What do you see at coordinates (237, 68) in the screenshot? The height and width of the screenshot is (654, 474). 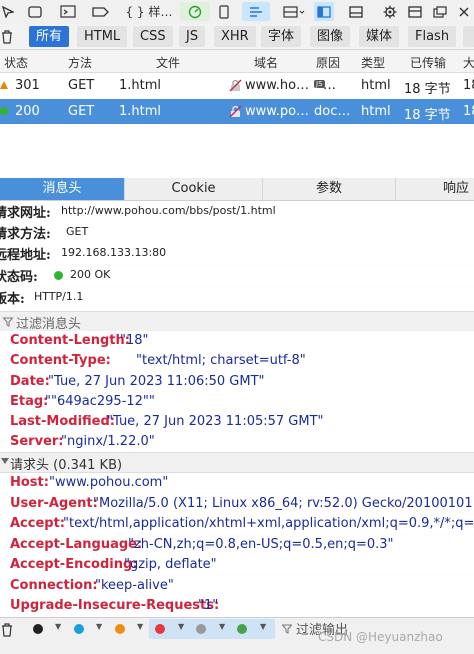 I see `request-table-header: 状态 方法 文件 域名 原因 类型 已传输 大小` at bounding box center [237, 68].